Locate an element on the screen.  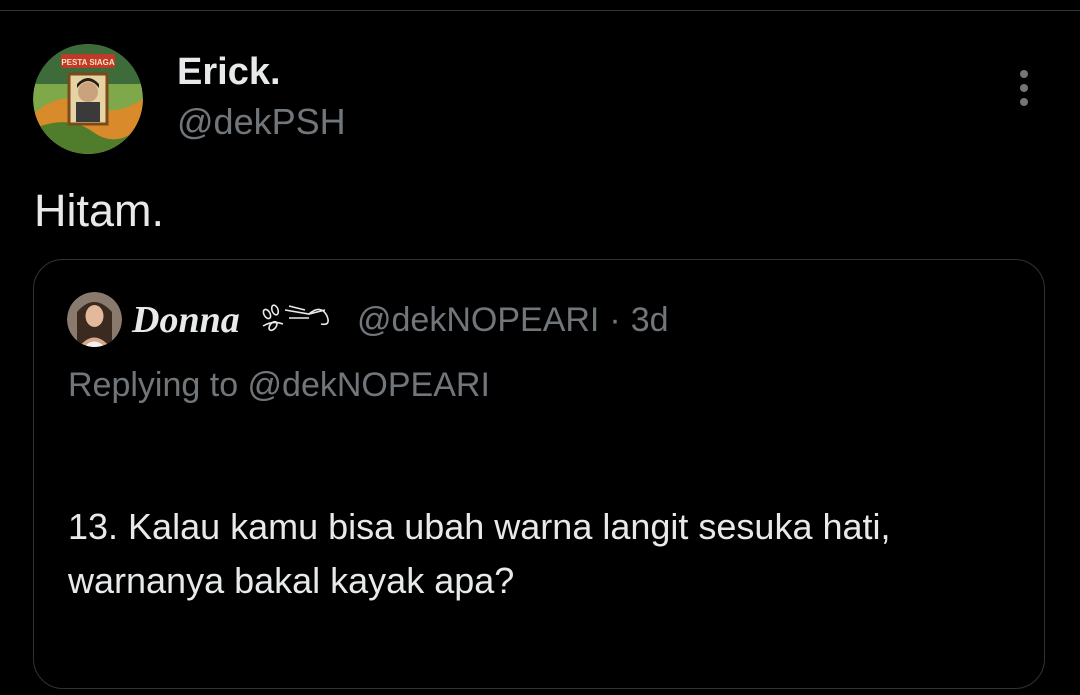
avatar-image: PESTA SIAGA is located at coordinates (88, 99).